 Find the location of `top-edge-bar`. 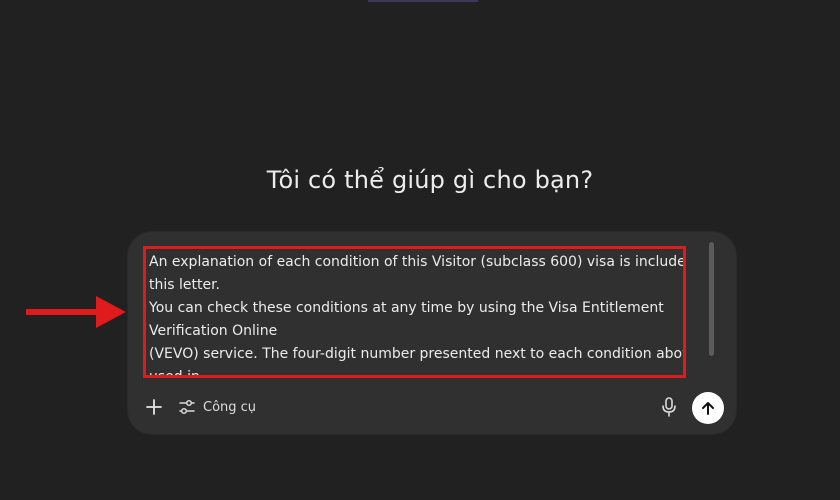

top-edge-bar is located at coordinates (423, 1).